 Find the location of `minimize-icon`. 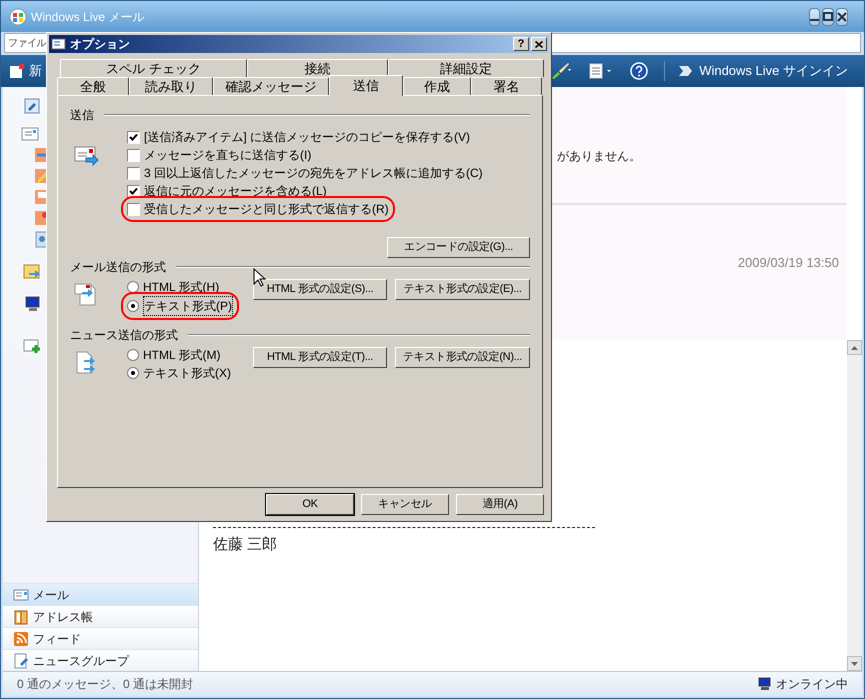

minimize-icon is located at coordinates (814, 19).